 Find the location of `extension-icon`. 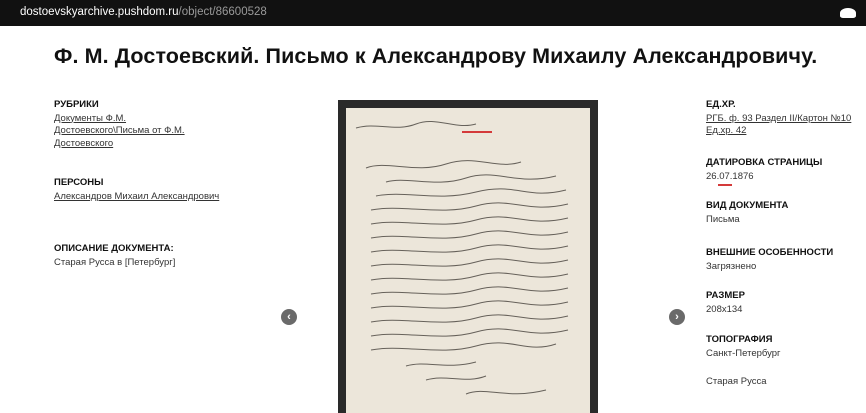

extension-icon is located at coordinates (848, 13).